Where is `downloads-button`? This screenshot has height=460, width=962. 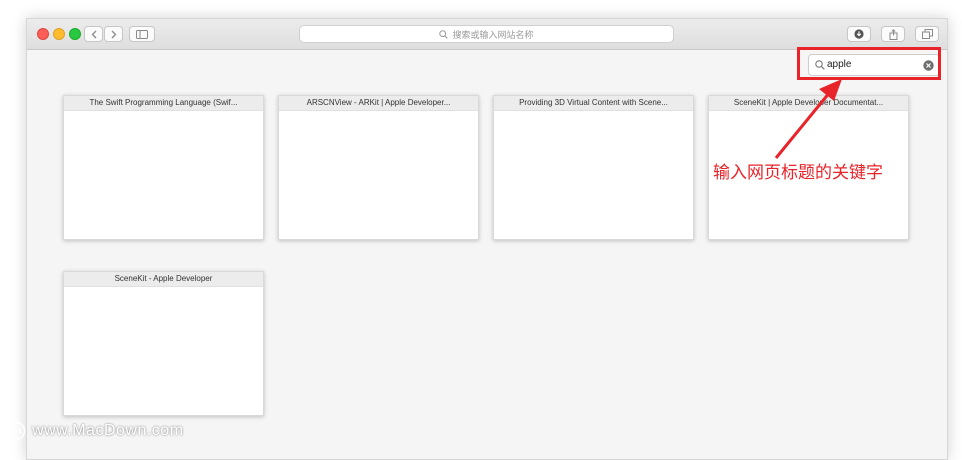 downloads-button is located at coordinates (859, 34).